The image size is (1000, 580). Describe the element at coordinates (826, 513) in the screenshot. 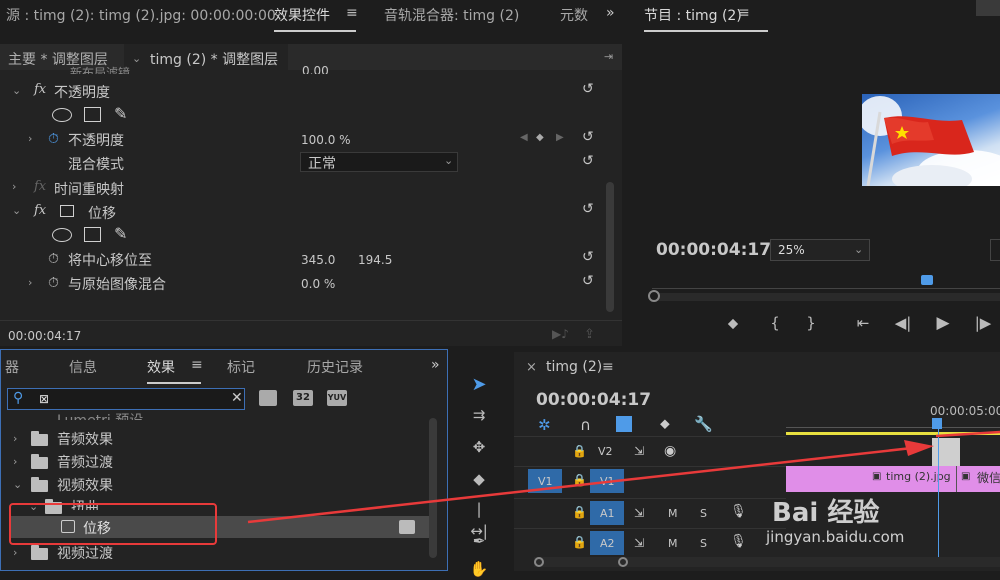

I see `watermark-brand: Bai 经验` at that location.